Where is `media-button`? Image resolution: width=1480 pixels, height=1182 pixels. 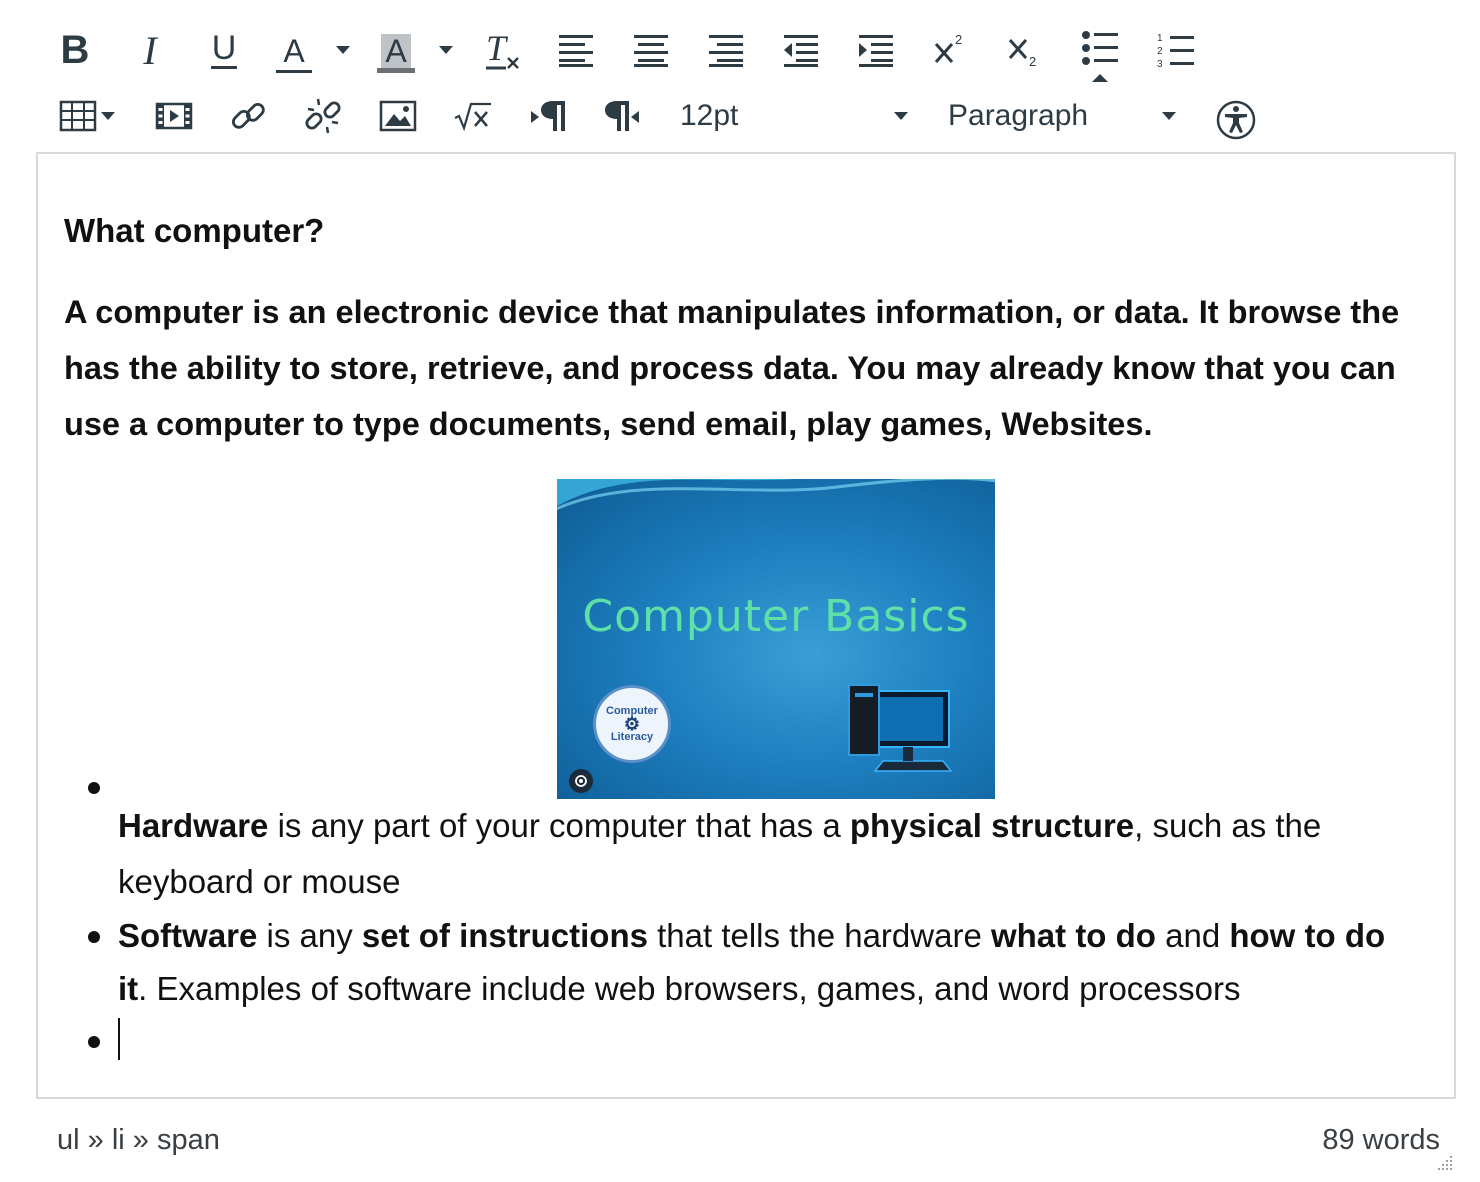
media-button is located at coordinates (174, 116).